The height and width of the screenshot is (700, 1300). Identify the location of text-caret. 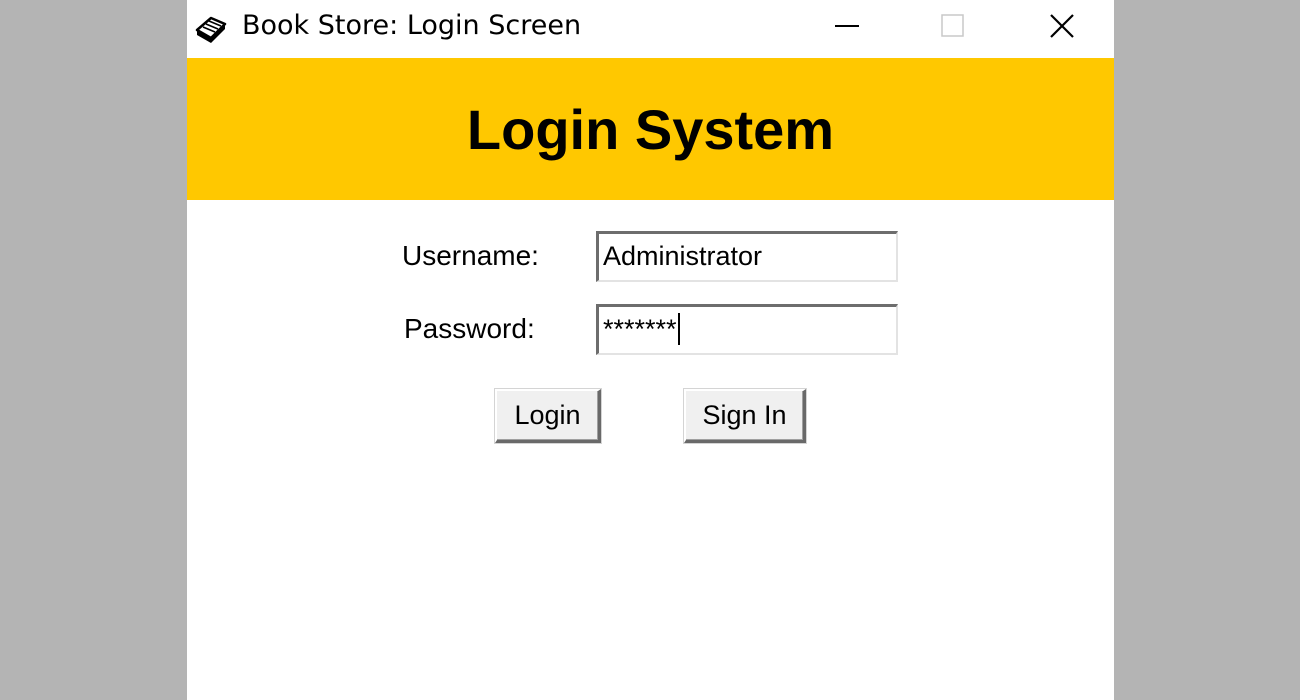
(678, 329).